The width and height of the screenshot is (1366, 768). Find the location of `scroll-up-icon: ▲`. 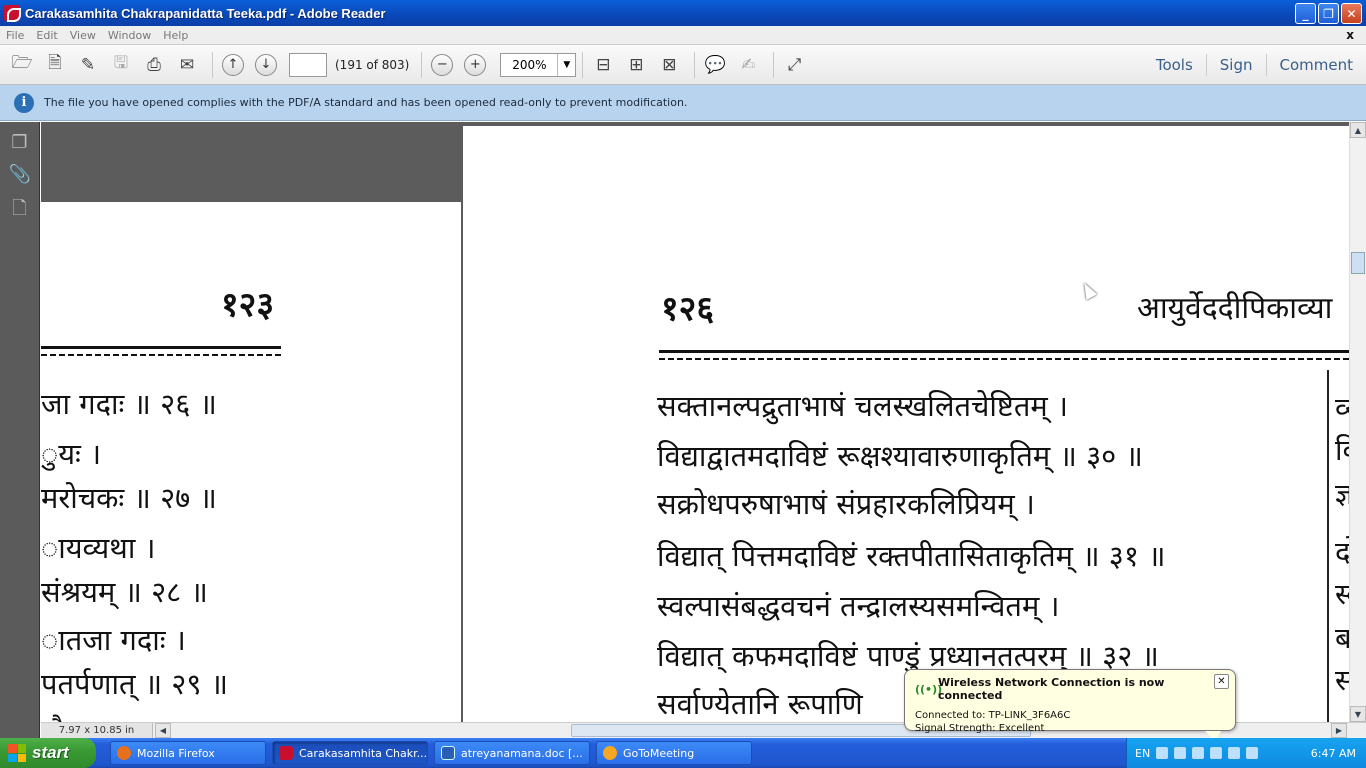

scroll-up-icon: ▲ is located at coordinates (1358, 130).